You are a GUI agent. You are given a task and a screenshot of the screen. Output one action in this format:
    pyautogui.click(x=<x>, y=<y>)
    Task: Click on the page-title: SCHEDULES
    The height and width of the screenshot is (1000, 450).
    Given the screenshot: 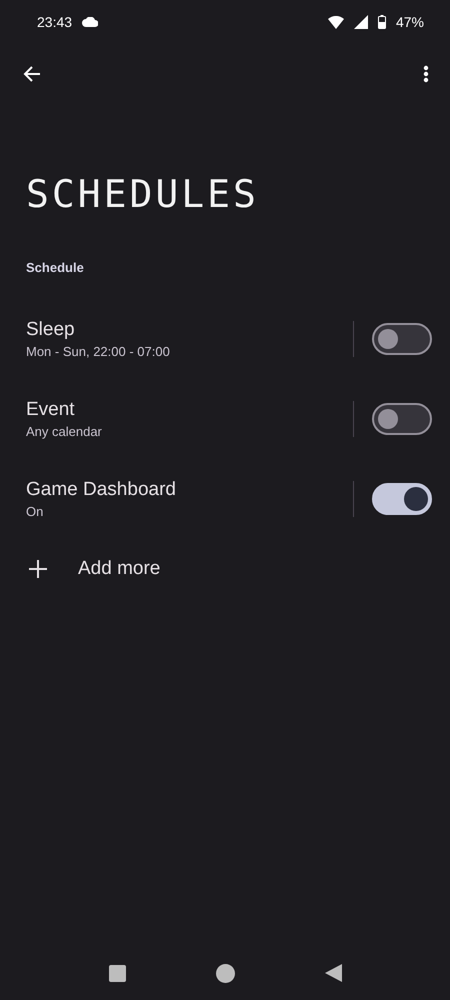 What is the action you would take?
    pyautogui.click(x=142, y=194)
    